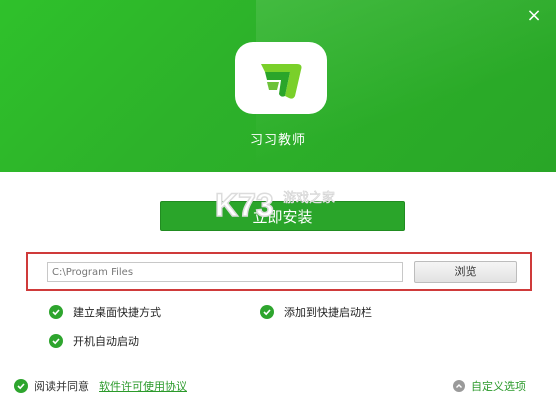 This screenshot has height=400, width=556. I want to click on custom-options-toggle: 自定义选项, so click(489, 386).